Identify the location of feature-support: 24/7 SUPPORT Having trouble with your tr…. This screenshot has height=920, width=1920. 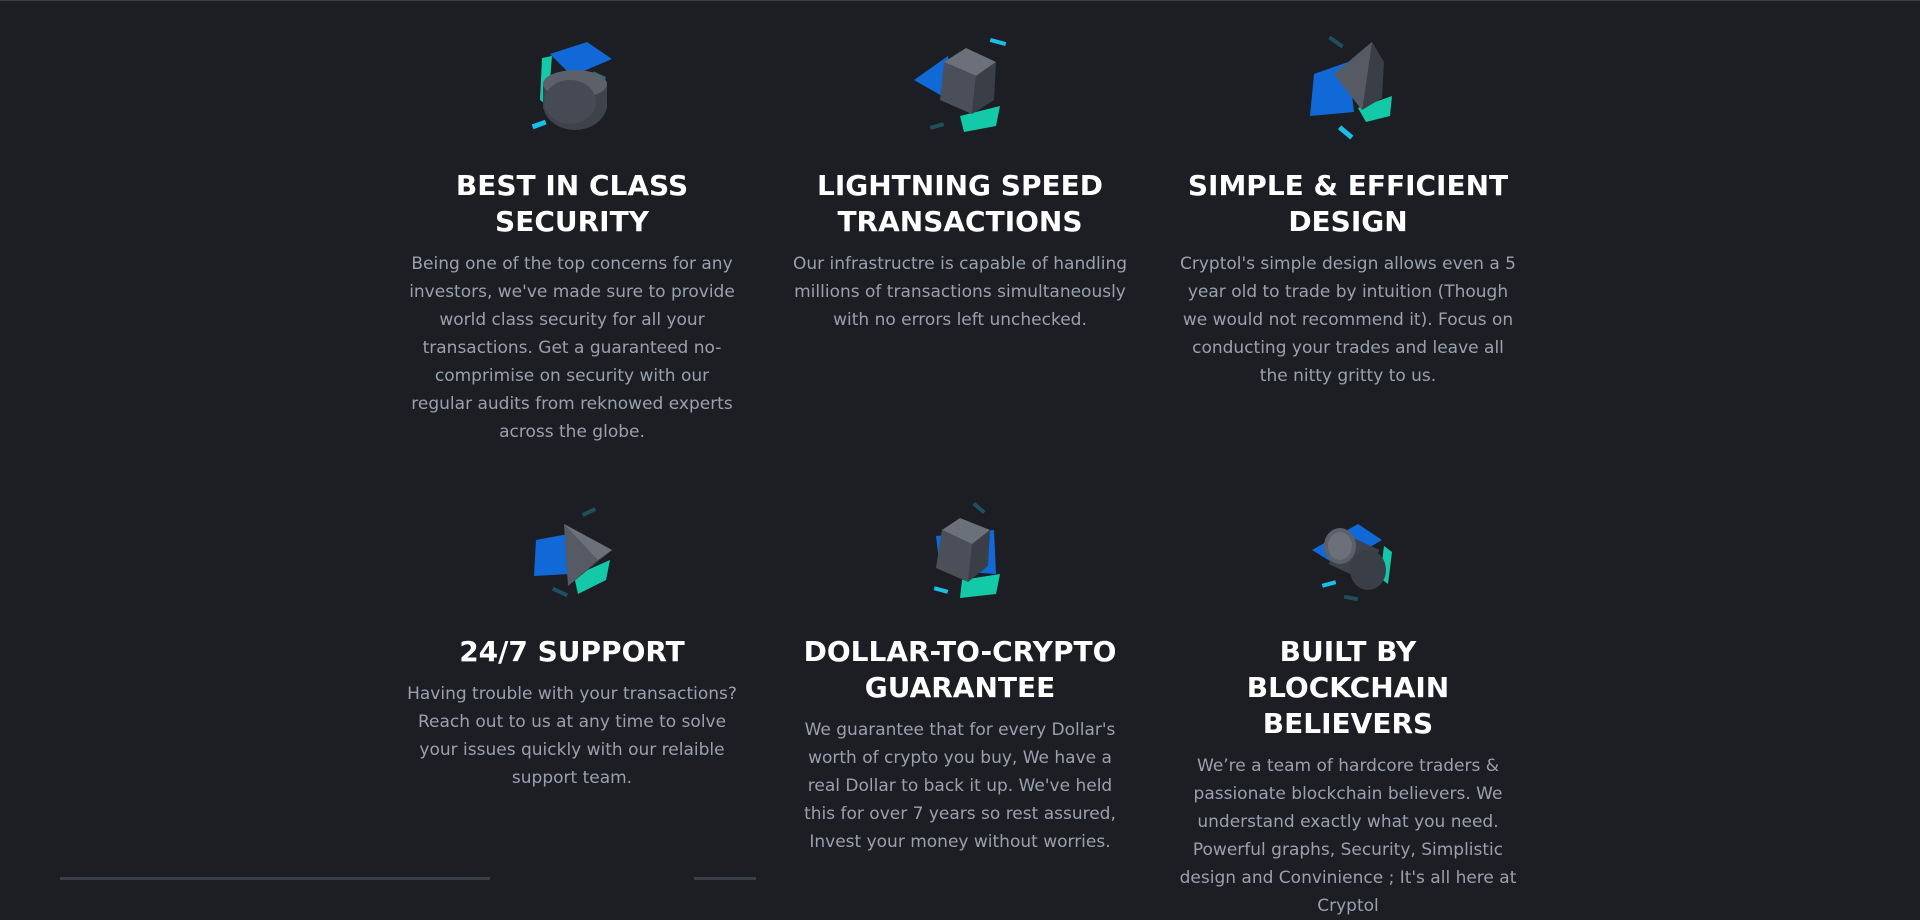
(572, 646).